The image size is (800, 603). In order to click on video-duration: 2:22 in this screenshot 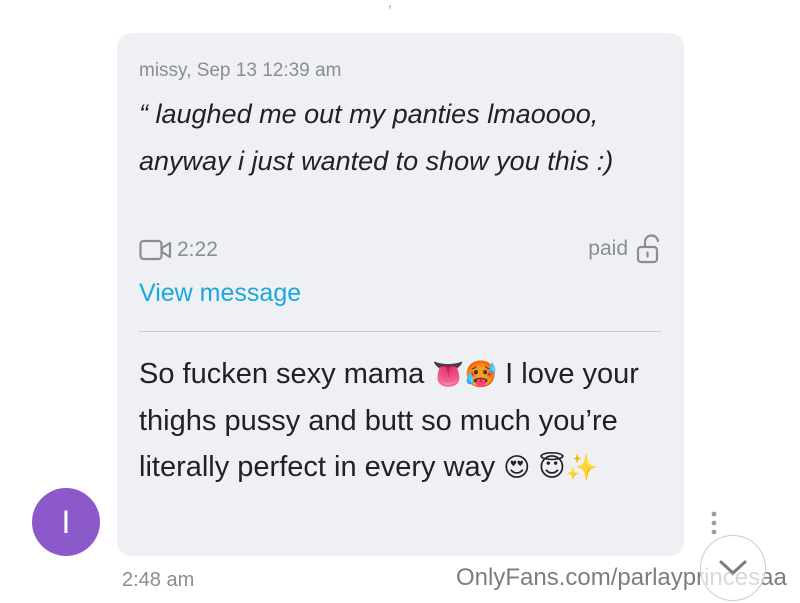, I will do `click(197, 249)`.